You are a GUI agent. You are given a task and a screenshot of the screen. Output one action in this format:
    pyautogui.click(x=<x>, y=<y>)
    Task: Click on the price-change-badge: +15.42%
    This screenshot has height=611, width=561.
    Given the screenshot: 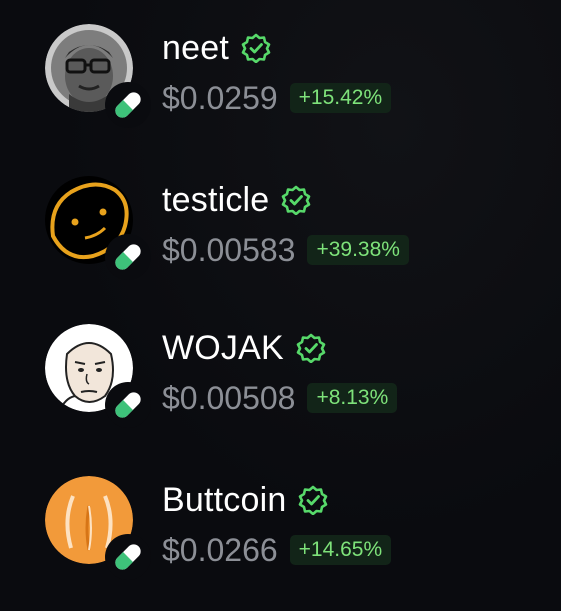 What is the action you would take?
    pyautogui.click(x=340, y=98)
    